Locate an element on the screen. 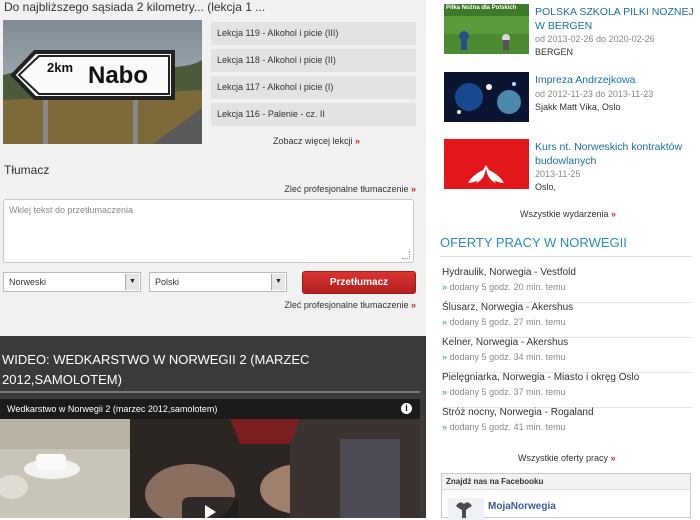 The height and width of the screenshot is (520, 700). translator-heading: Tłumacz is located at coordinates (27, 170).